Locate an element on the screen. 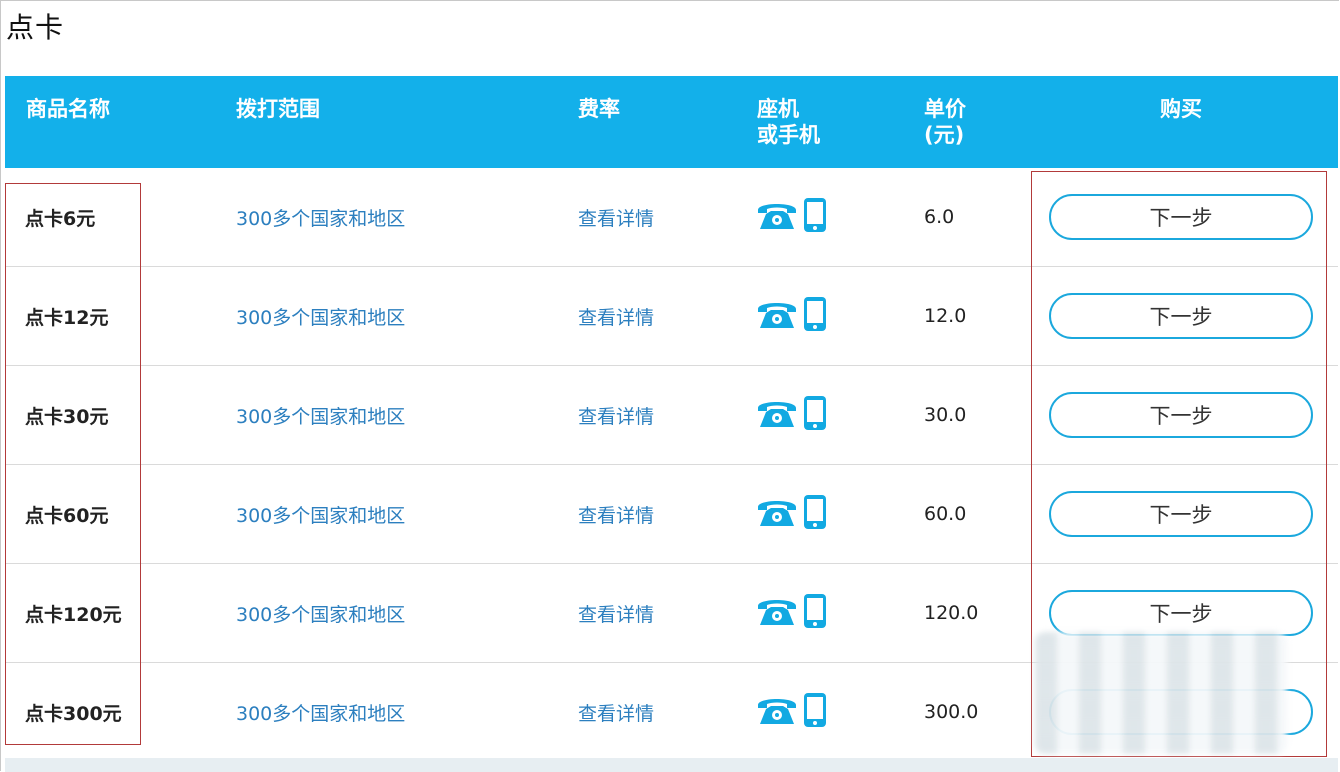 This screenshot has height=772, width=1340. header-device: 座机 或手机 is located at coordinates (788, 122).